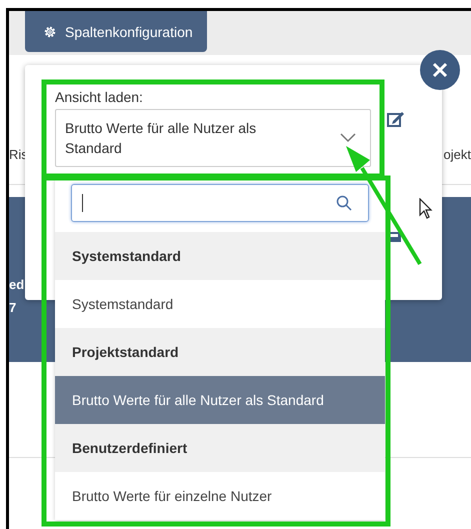 The height and width of the screenshot is (529, 471). What do you see at coordinates (16, 284) in the screenshot?
I see `header-text: ed` at bounding box center [16, 284].